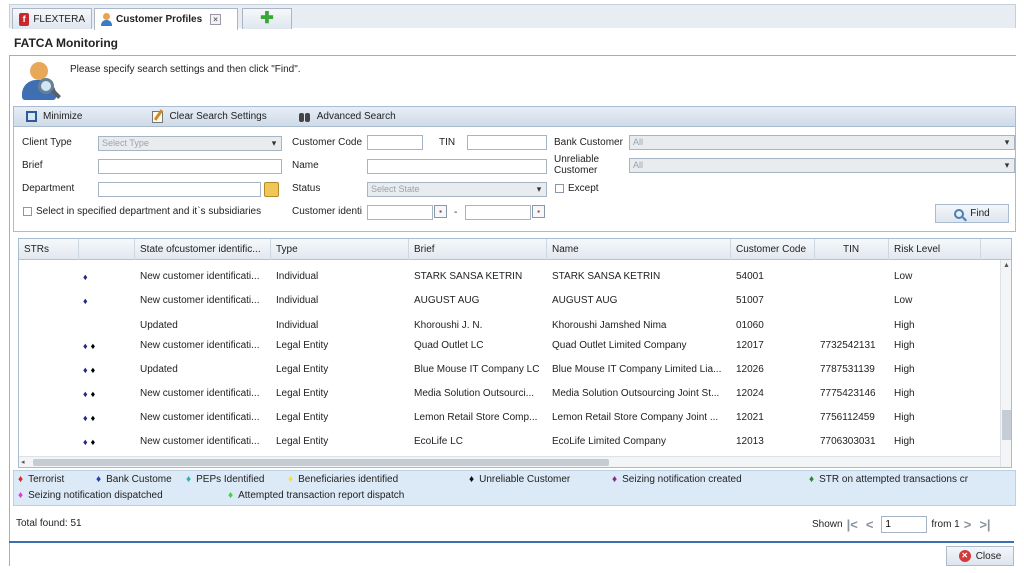 This screenshot has height=573, width=1024. What do you see at coordinates (984, 524) in the screenshot?
I see `last-page-icon: >|` at bounding box center [984, 524].